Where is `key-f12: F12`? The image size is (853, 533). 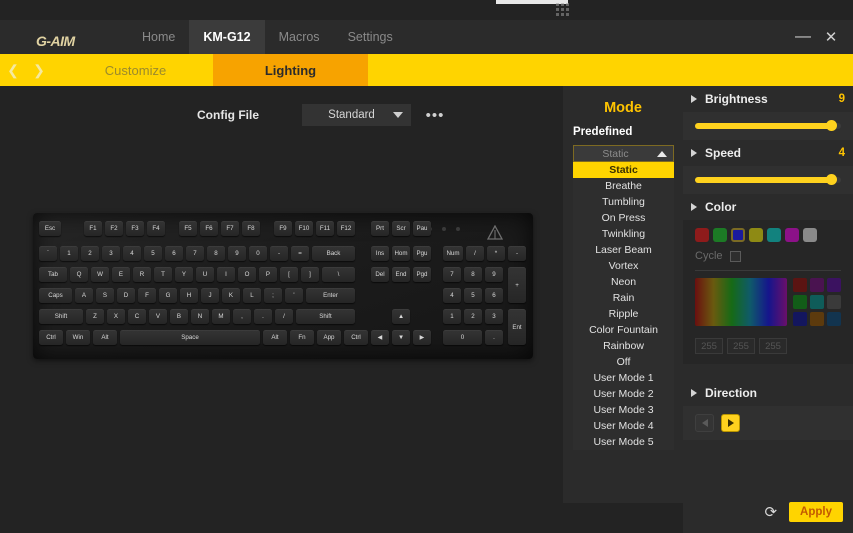
key-f12: F12 is located at coordinates (346, 228).